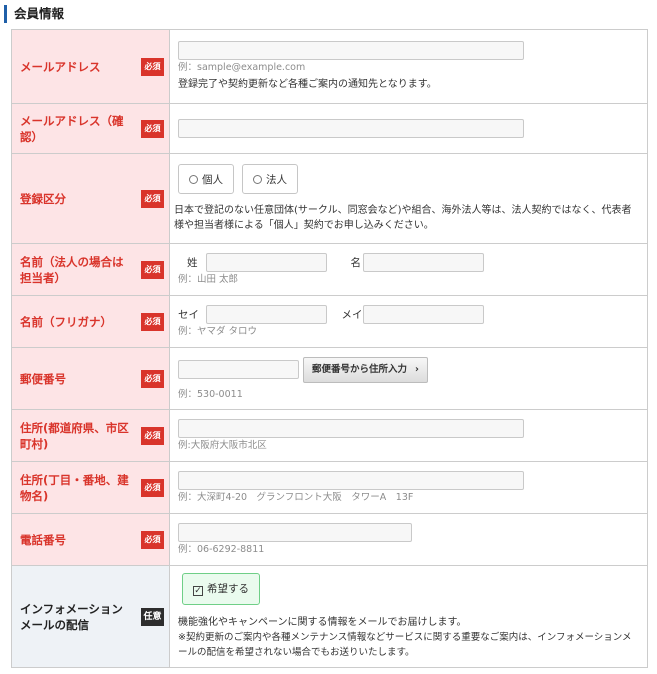 The width and height of the screenshot is (657, 674). I want to click on field-cell-zip: 郵便番号から住所入力 › 例：530-0011, so click(408, 378).